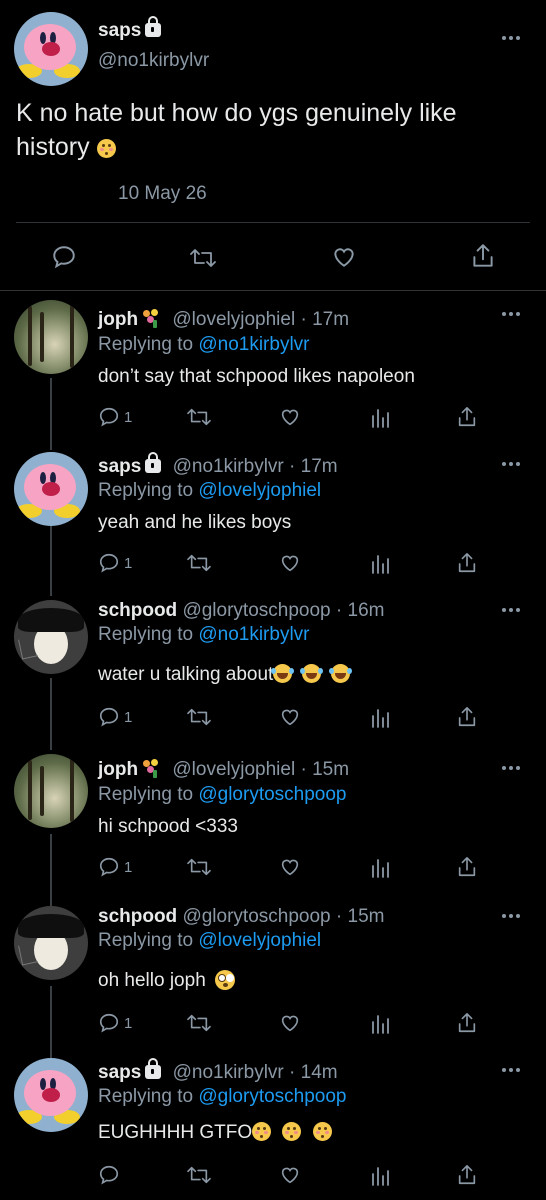 The width and height of the screenshot is (546, 1200). What do you see at coordinates (167, 981) in the screenshot?
I see `reply-text: oh hello joph` at bounding box center [167, 981].